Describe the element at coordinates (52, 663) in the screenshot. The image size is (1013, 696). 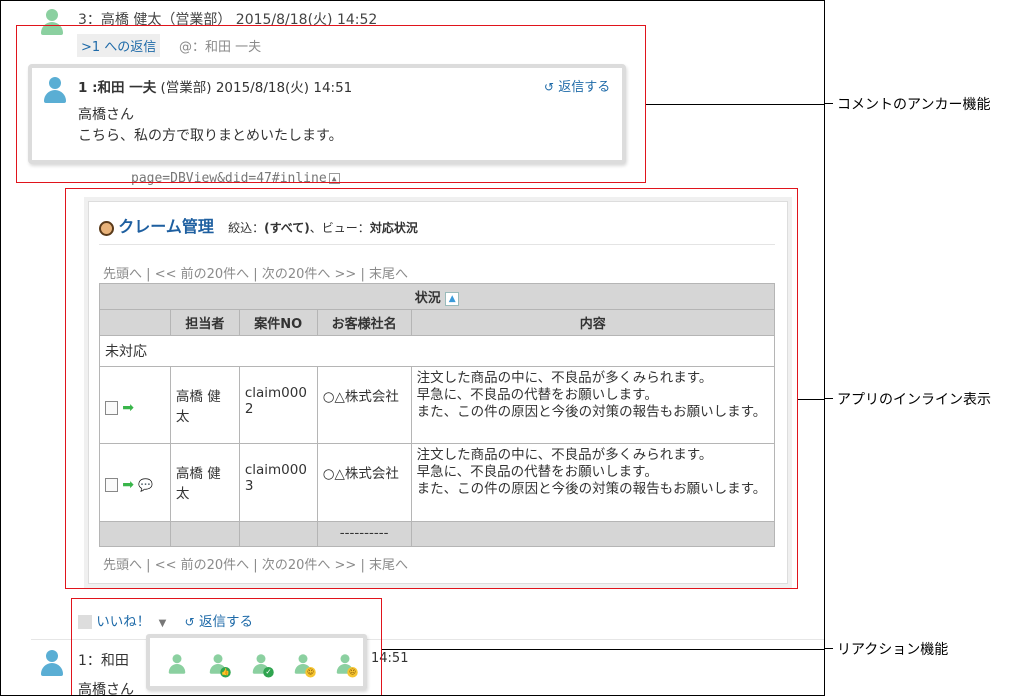
I see `user-avatar-icon` at that location.